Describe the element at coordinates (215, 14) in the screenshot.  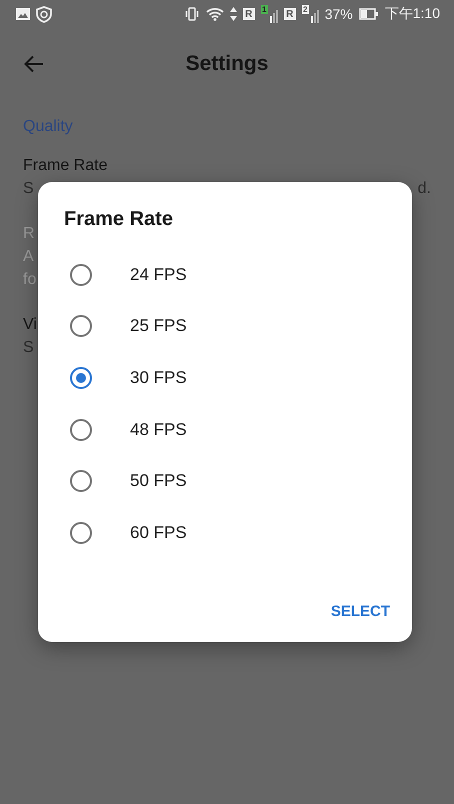
I see `wifi-icon` at that location.